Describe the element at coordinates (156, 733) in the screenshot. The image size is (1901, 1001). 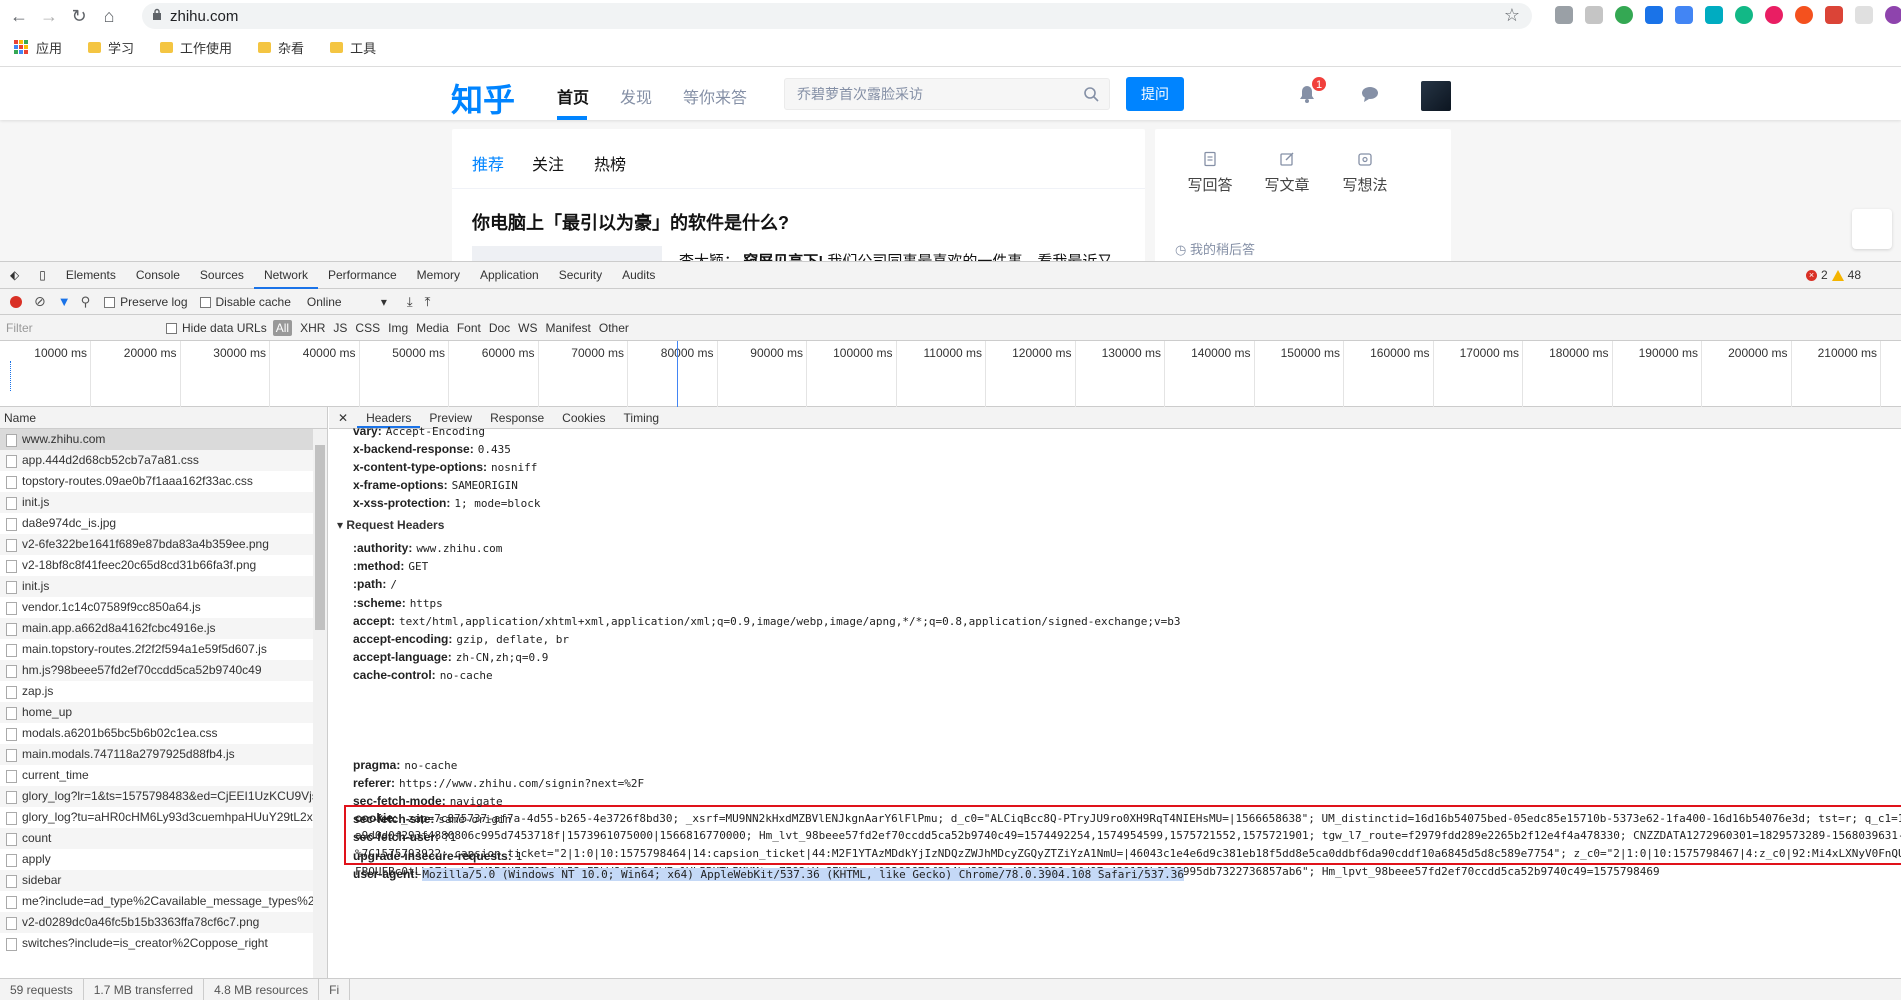
I see `request-row: modals.a6201b65bc5b6b02c1ea.css` at that location.